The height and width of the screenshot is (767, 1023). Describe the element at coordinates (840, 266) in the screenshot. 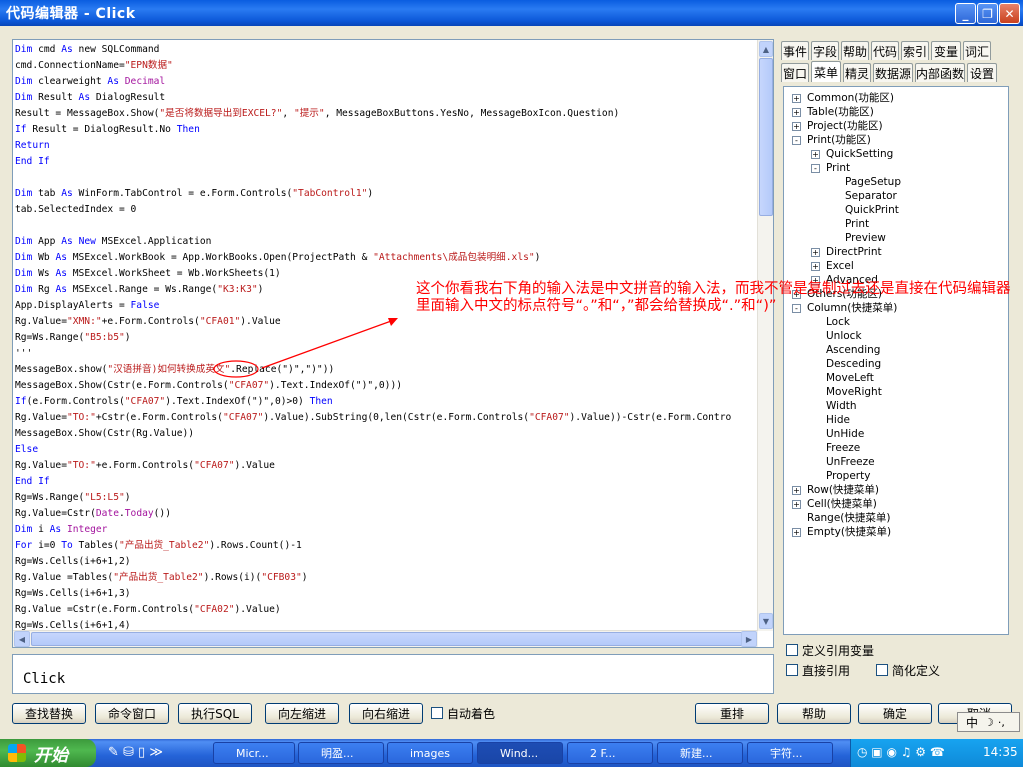

I see `tree-node: Excel` at that location.